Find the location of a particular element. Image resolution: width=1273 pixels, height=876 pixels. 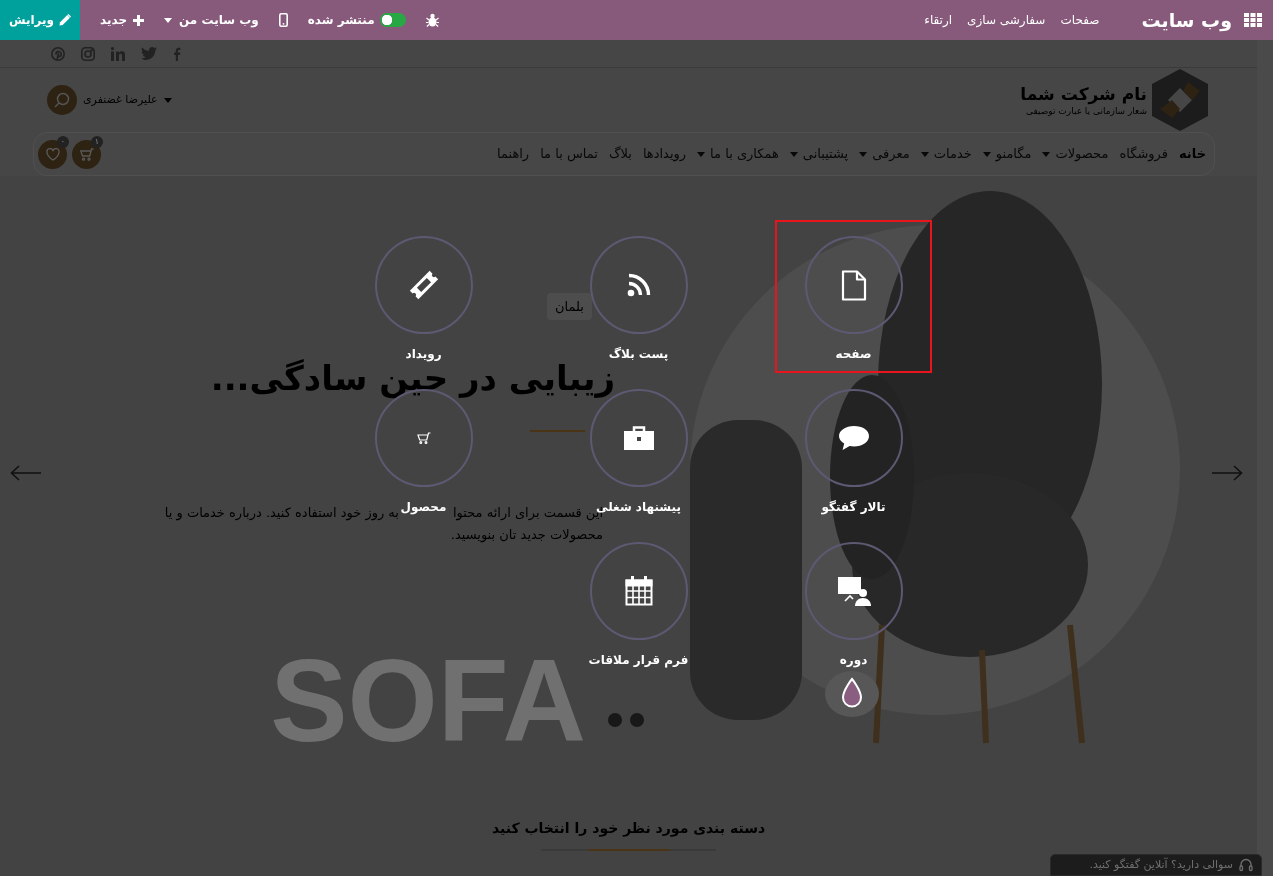

search-button is located at coordinates (62, 100).